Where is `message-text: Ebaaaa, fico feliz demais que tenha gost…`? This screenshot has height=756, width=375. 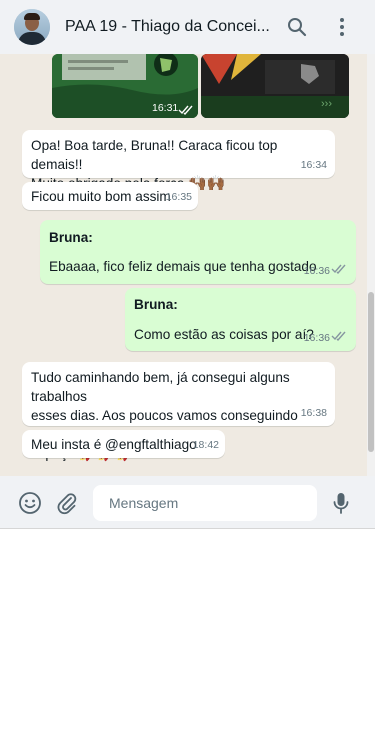
message-text: Ebaaaa, fico feliz demais que tenha gost… is located at coordinates (183, 266).